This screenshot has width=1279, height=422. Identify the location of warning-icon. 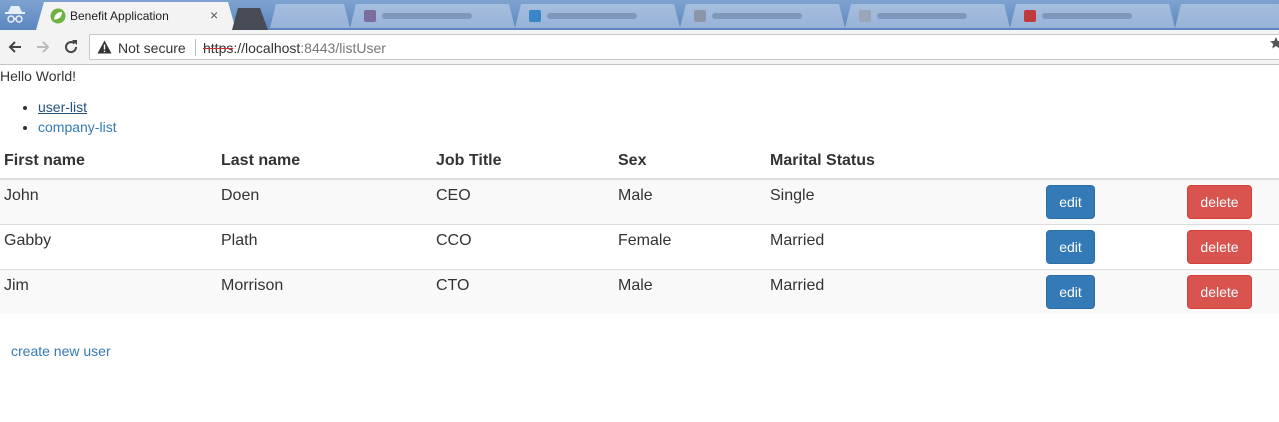
(104, 47).